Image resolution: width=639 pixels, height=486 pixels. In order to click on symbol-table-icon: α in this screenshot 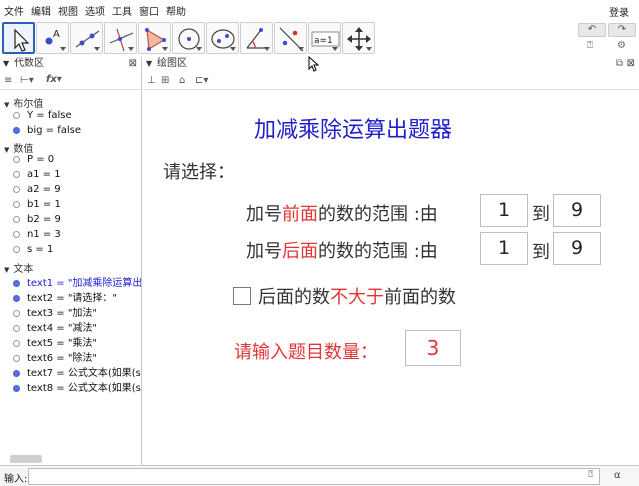, I will do `click(617, 475)`.